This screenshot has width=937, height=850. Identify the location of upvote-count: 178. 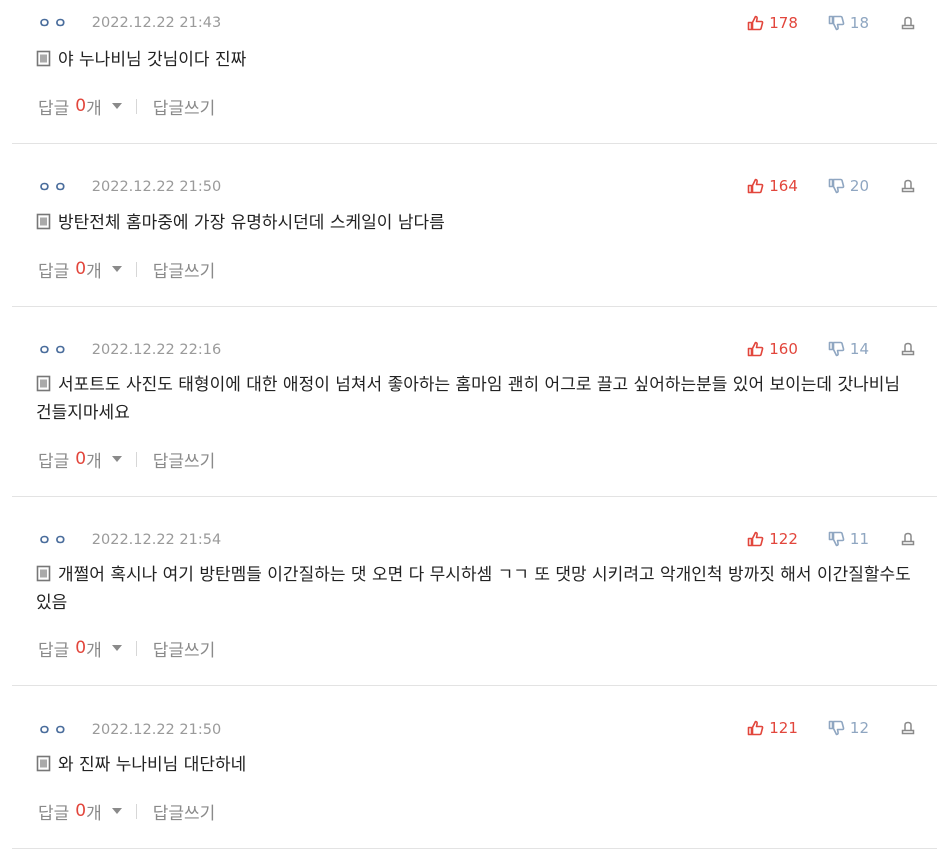
(783, 23).